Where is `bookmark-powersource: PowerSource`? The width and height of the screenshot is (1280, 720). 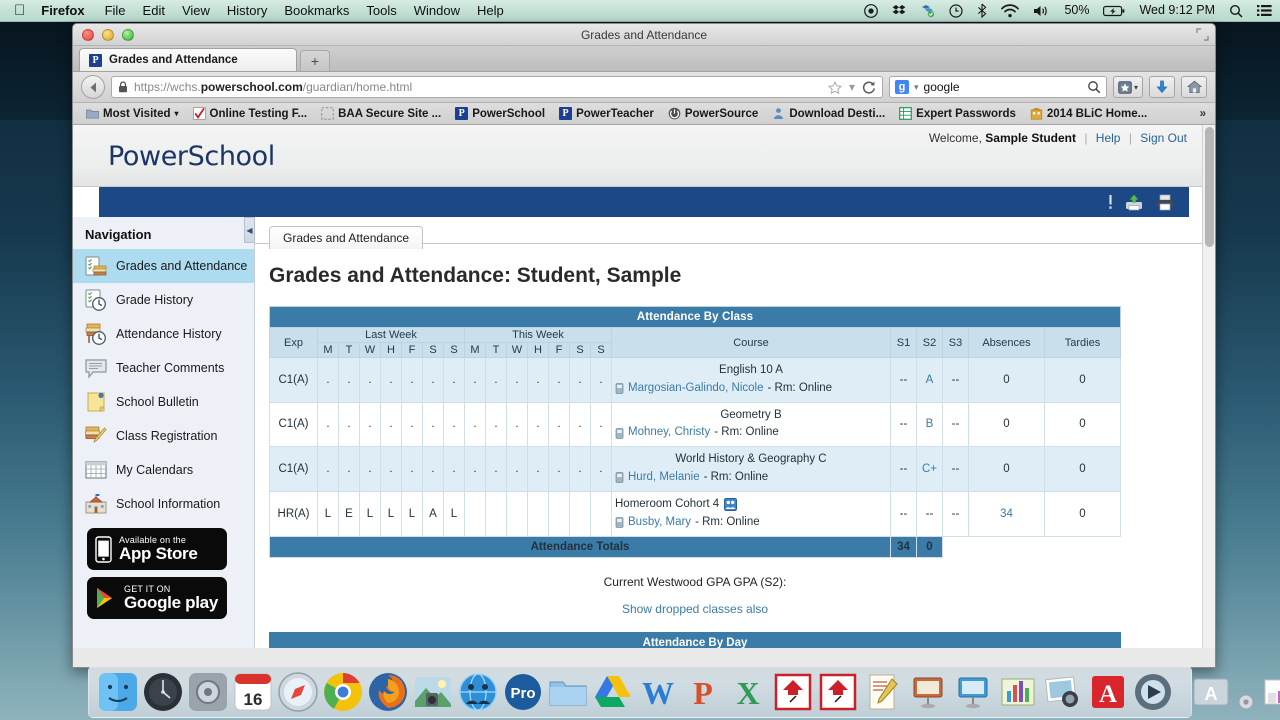 bookmark-powersource: PowerSource is located at coordinates (713, 113).